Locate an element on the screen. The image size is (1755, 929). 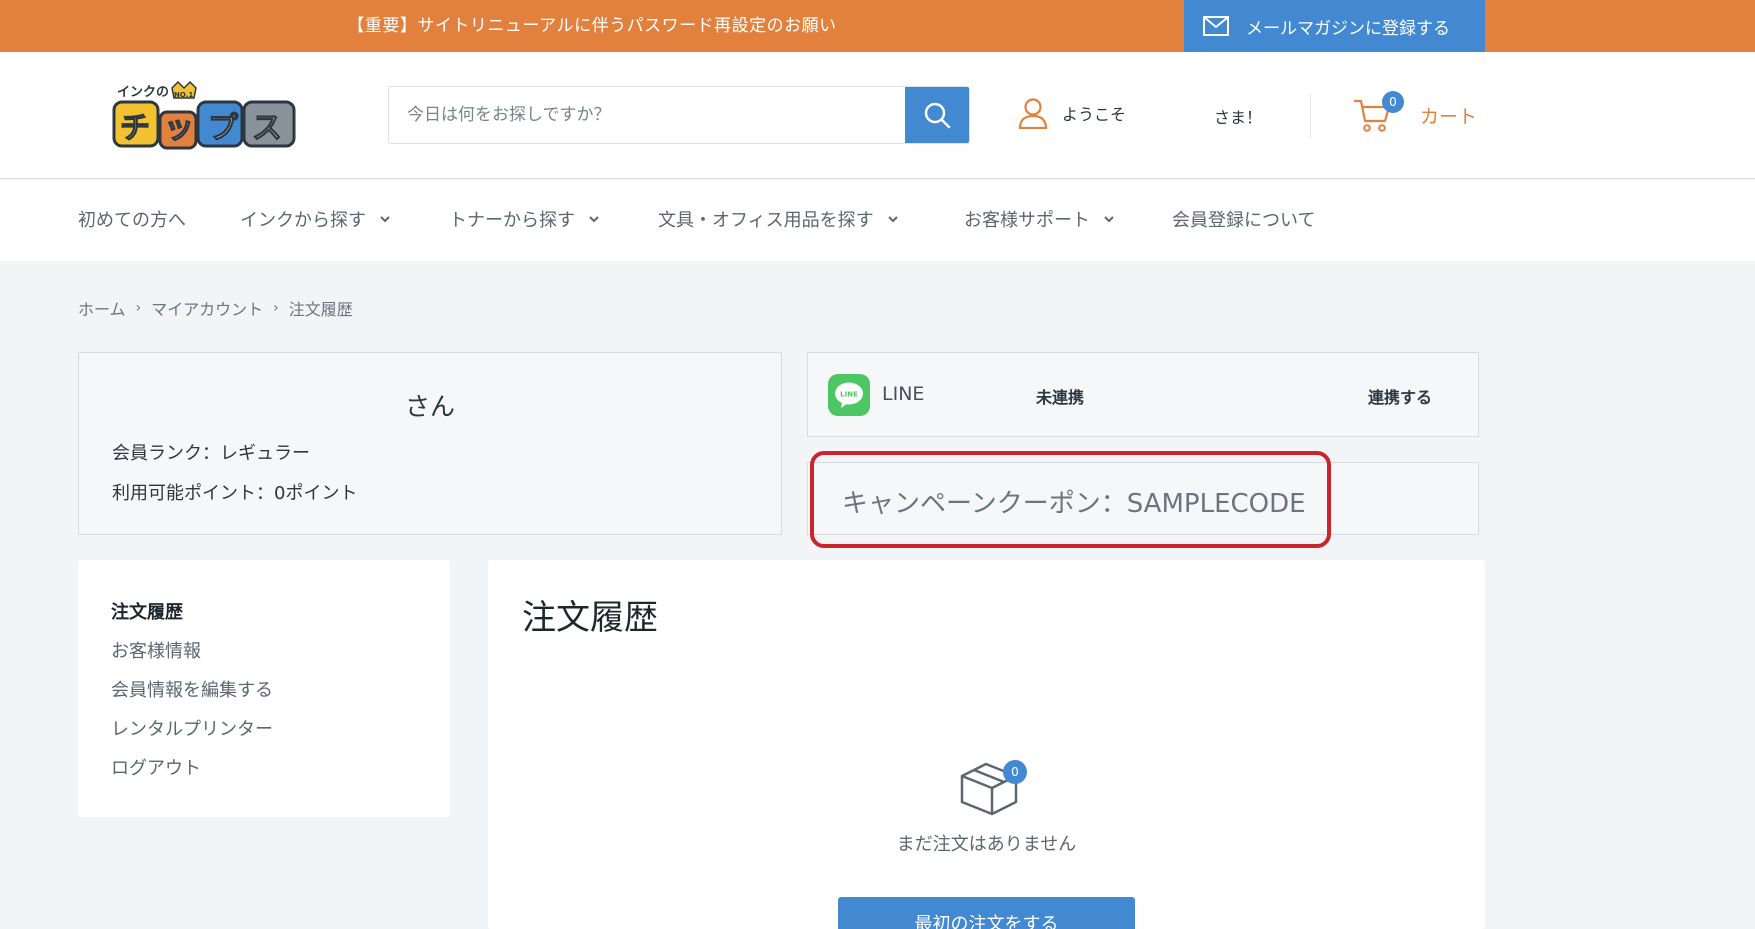
available-points: 利用可能ポイント：0ポイント is located at coordinates (235, 493).